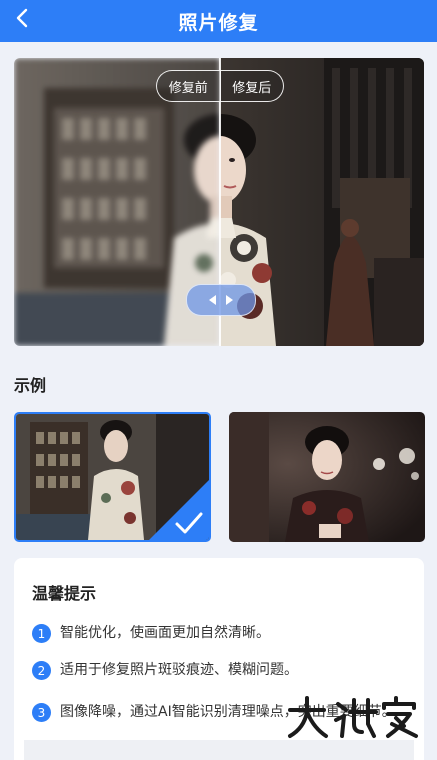  What do you see at coordinates (219, 750) in the screenshot?
I see `bottom-strip` at bounding box center [219, 750].